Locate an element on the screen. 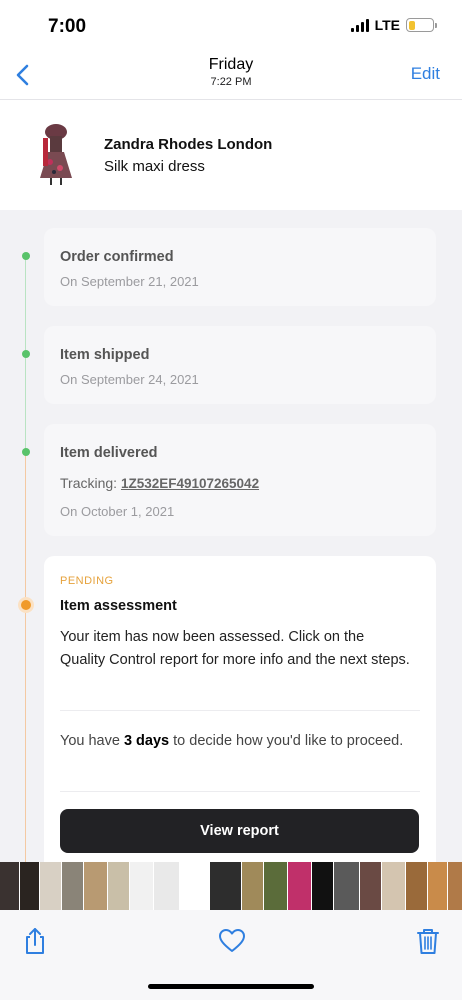  edit-button: Edit is located at coordinates (425, 74).